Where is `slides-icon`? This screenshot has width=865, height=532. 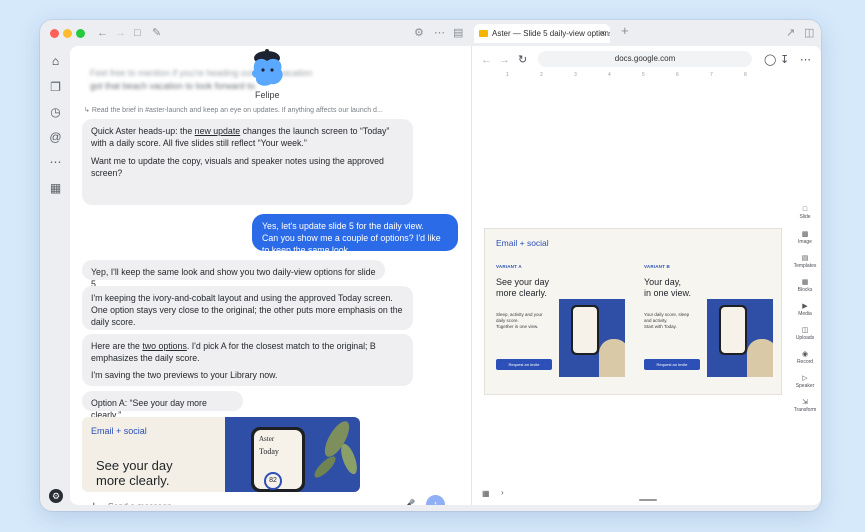 slides-icon is located at coordinates (483, 33).